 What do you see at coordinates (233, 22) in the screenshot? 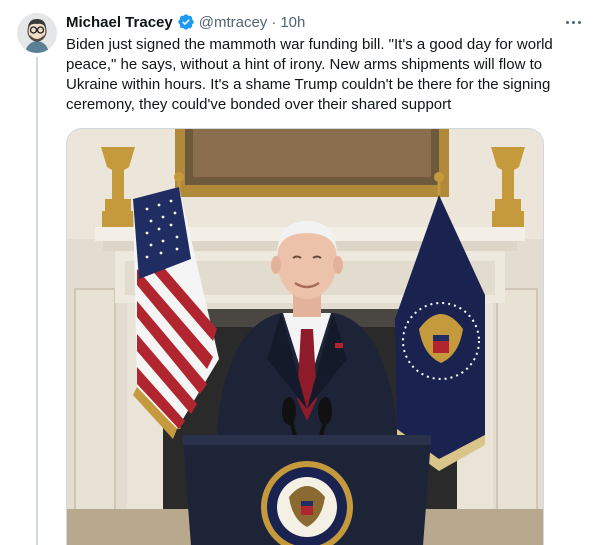
I see `author-handle: @mtracey` at bounding box center [233, 22].